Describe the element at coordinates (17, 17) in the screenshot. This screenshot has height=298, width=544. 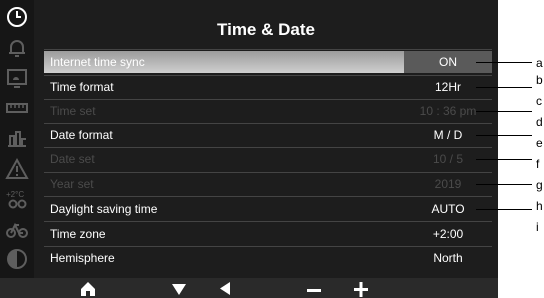
I see `clock-icon` at that location.